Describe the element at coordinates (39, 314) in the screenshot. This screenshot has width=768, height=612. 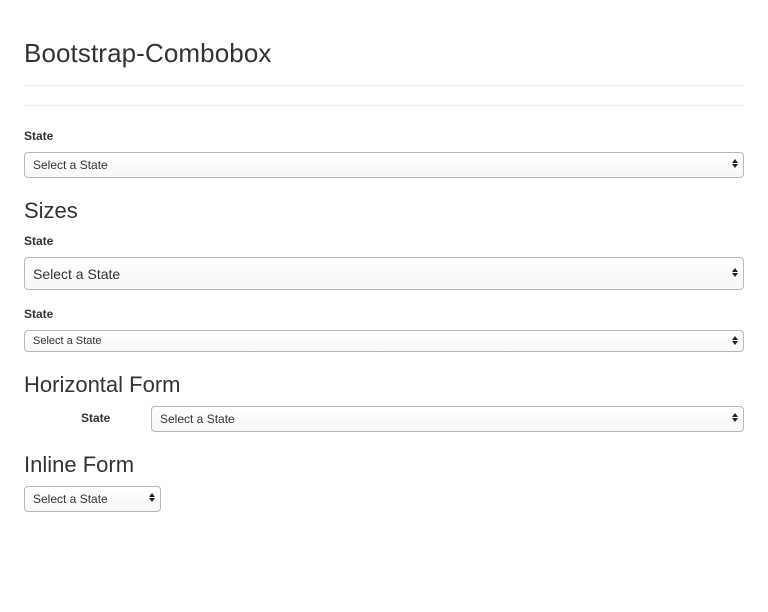
I see `state-label-small: State` at that location.